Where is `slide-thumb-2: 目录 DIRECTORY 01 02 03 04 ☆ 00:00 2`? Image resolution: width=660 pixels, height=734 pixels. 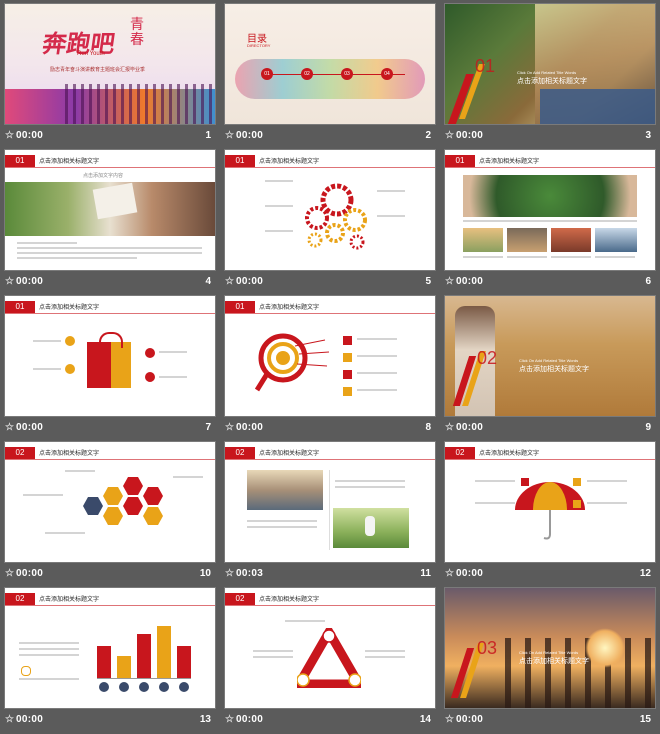 slide-thumb-2: 目录 DIRECTORY 01 02 03 04 ☆ 00:00 2 is located at coordinates (330, 77).